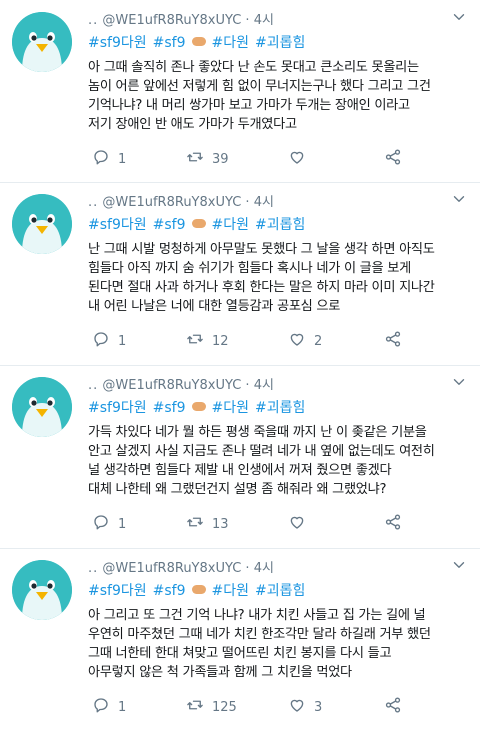 Image resolution: width=480 pixels, height=730 pixels. Describe the element at coordinates (248, 341) in the screenshot. I see `tweet-actions: 1 12 2` at that location.